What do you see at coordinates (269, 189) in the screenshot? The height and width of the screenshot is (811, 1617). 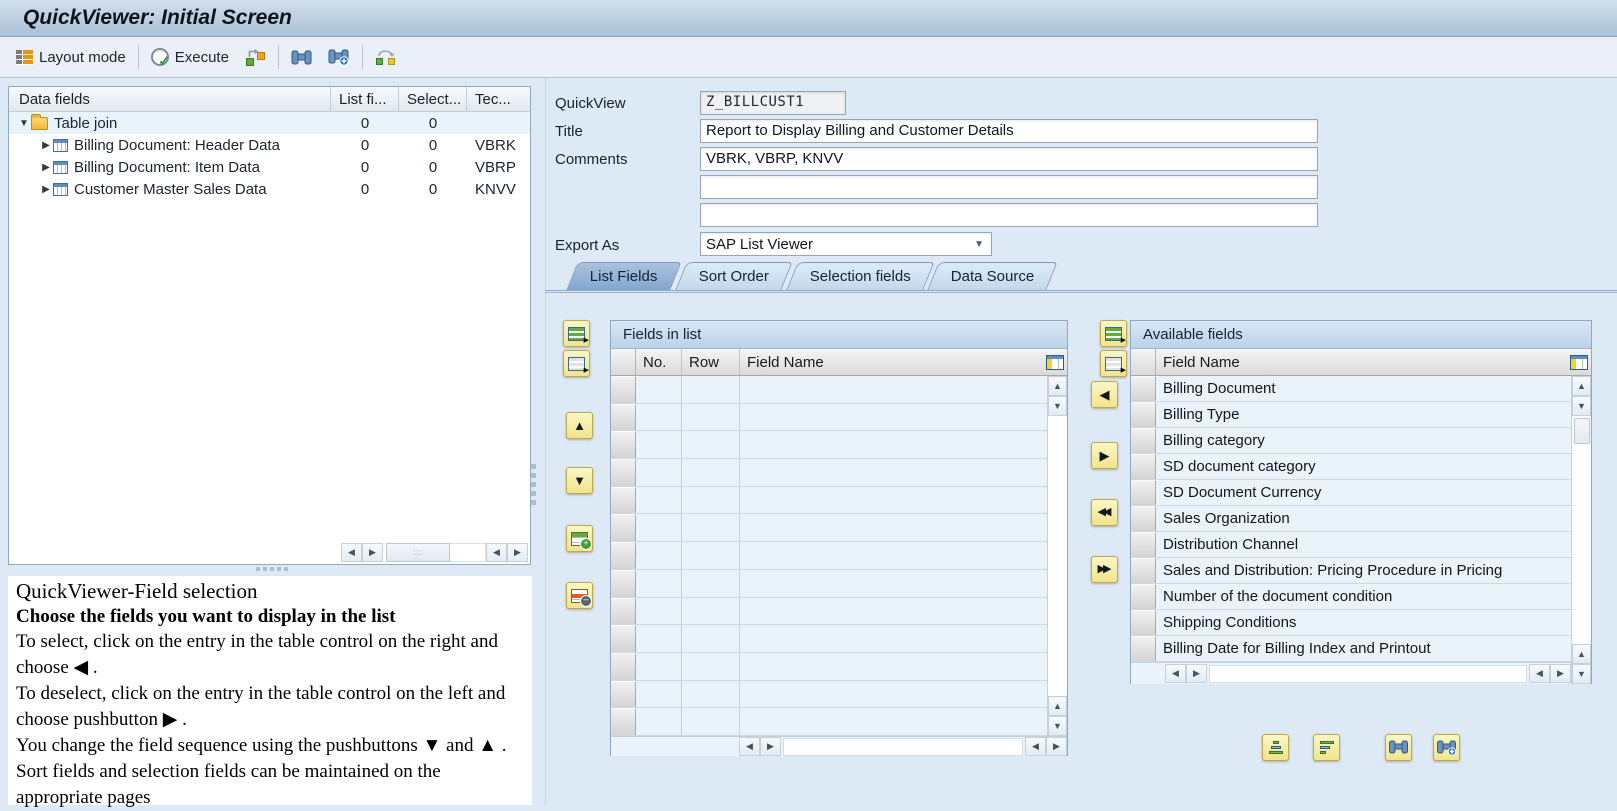 I see `tree-row: ▶ Customer Master Sales Data 0 0 KNVV` at bounding box center [269, 189].